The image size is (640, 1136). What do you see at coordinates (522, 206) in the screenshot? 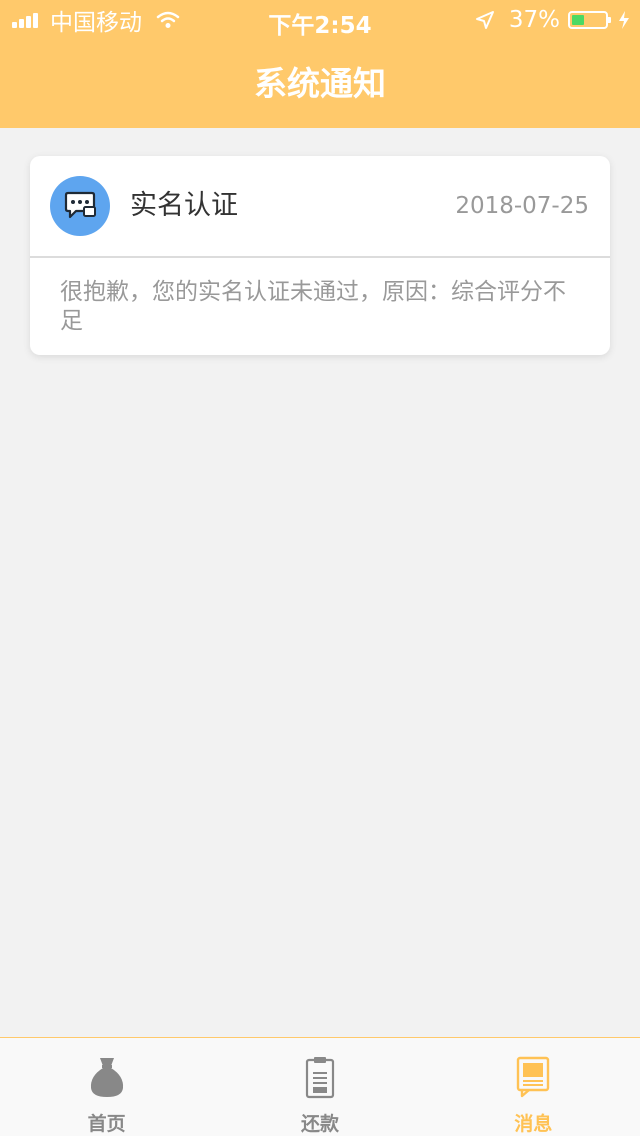
I see `notification-date: 2018-07-25` at bounding box center [522, 206].